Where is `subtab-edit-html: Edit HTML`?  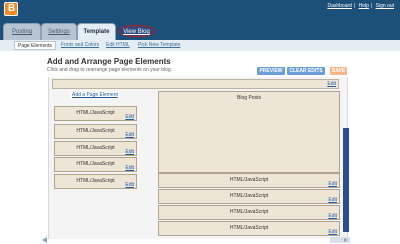
subtab-edit-html: Edit HTML is located at coordinates (118, 45).